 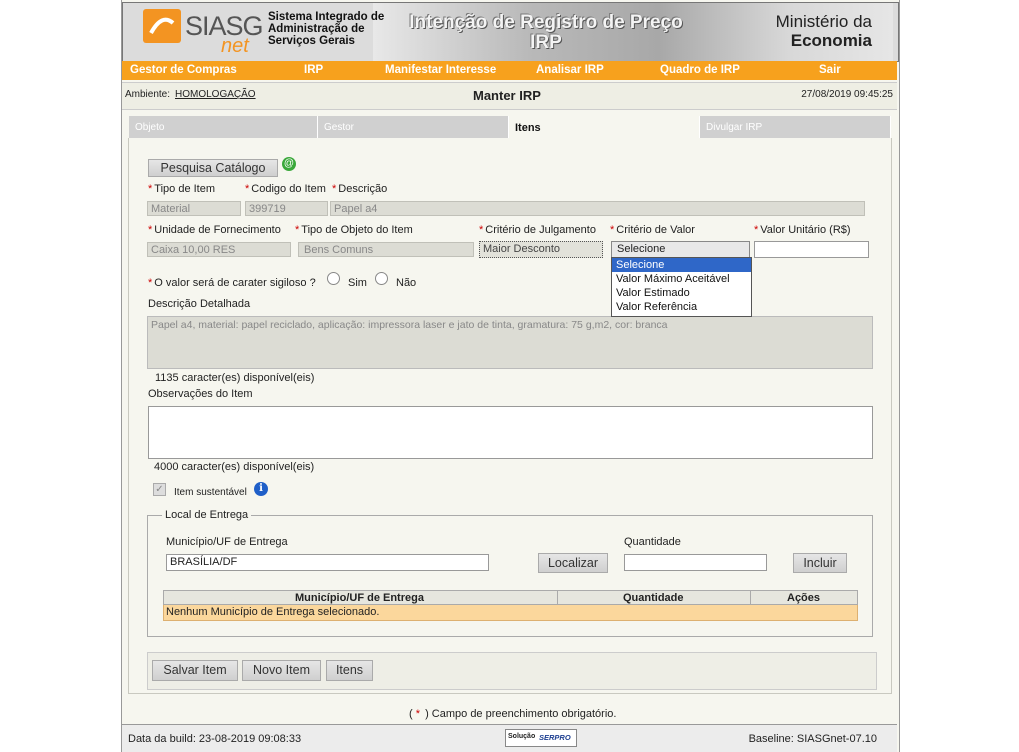 What do you see at coordinates (360, 189) in the screenshot?
I see `descricao-label: * Descrição` at bounding box center [360, 189].